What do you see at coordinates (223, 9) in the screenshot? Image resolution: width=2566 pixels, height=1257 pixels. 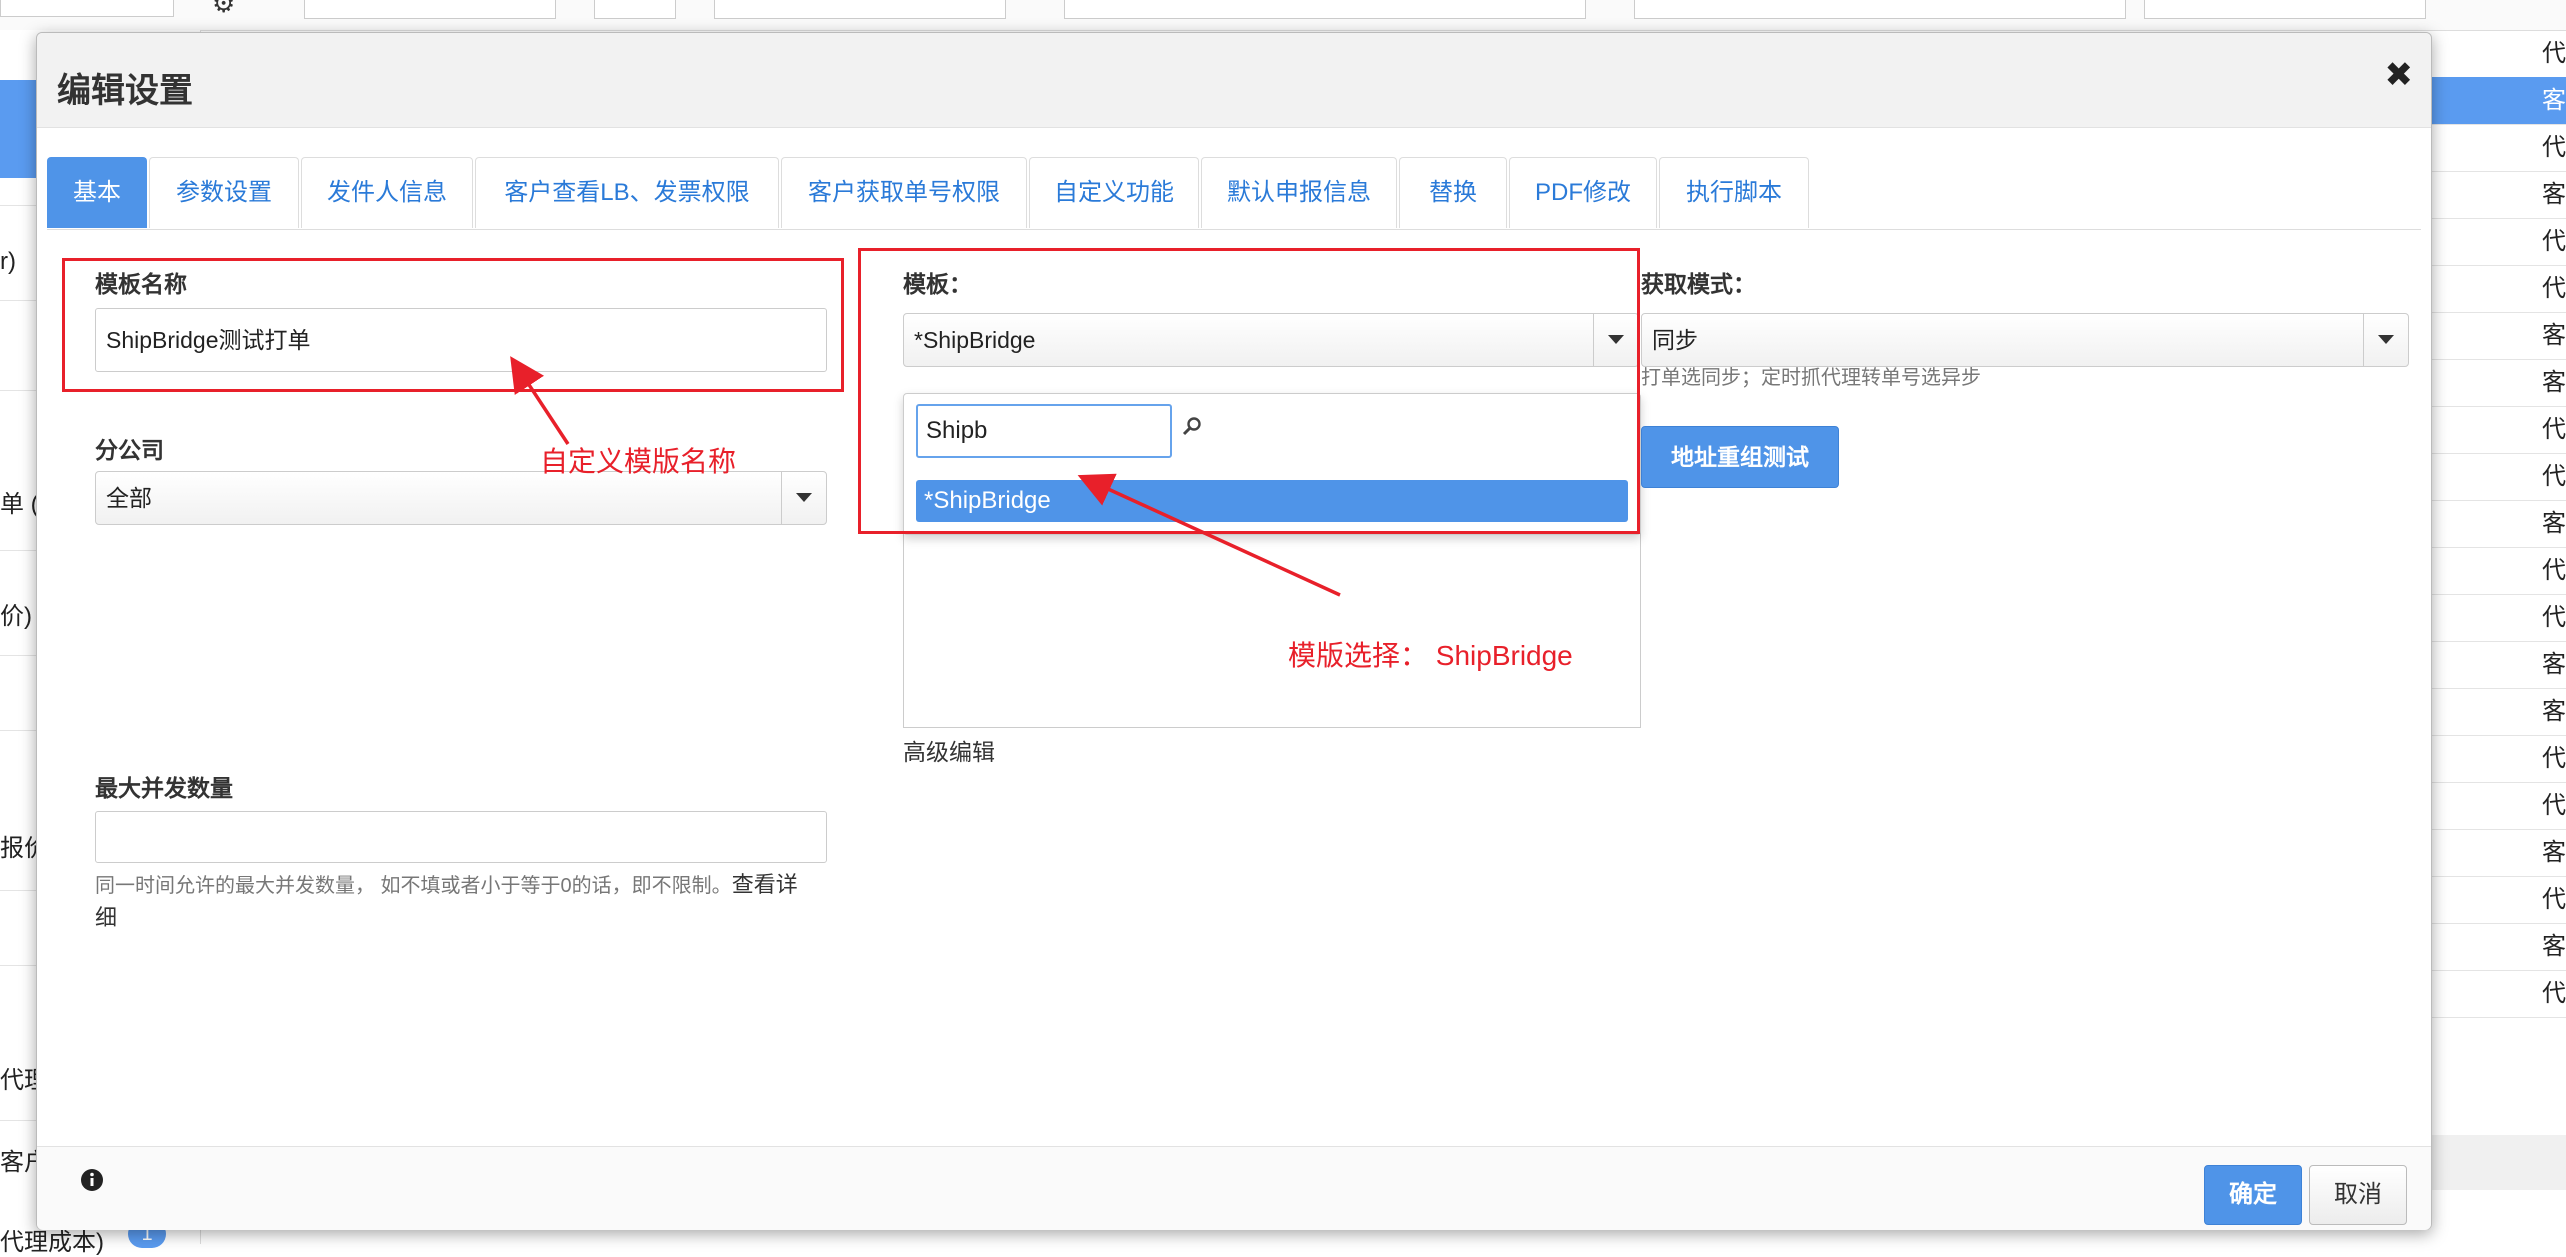 I see `gear-icon: ⚙` at bounding box center [223, 9].